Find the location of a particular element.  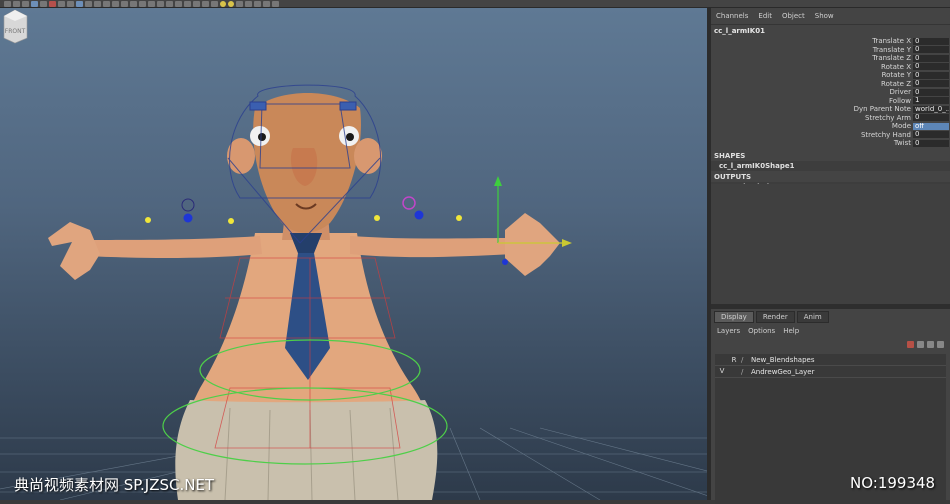

attribute-row: Translate Y0 is located at coordinates (830, 50).